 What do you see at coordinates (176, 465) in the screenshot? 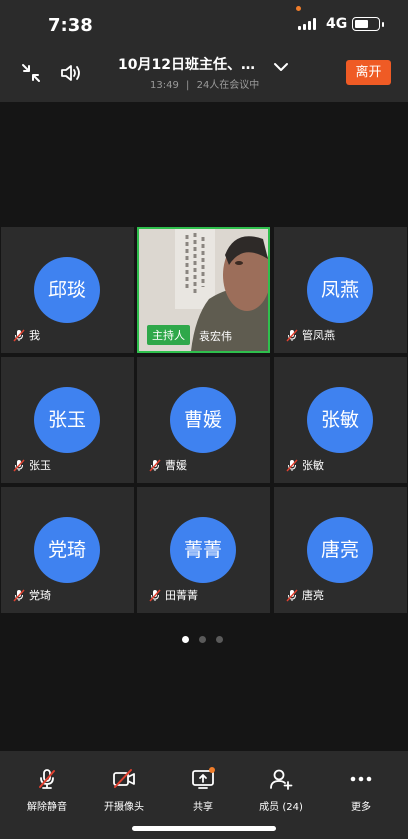
I see `participant-name: 曹媛` at bounding box center [176, 465].